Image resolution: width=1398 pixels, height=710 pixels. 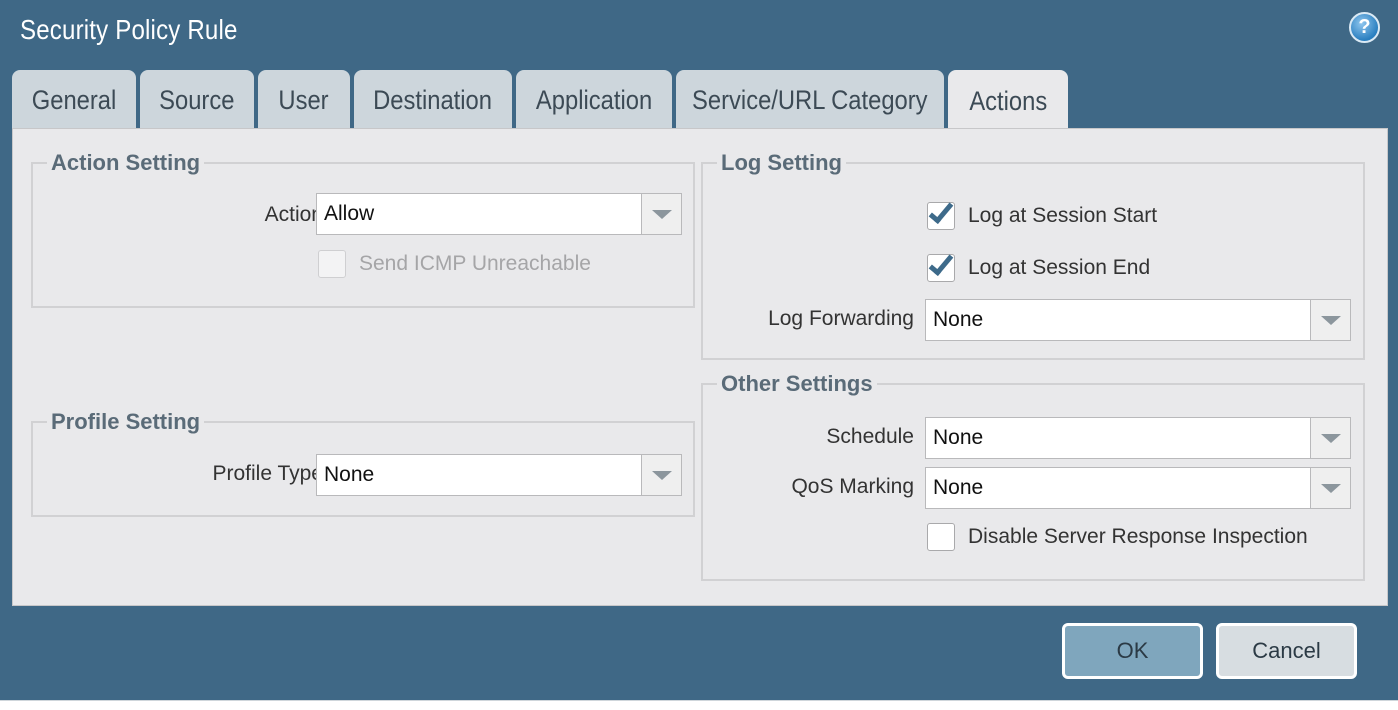 I want to click on tab-service-url-category: Service/URL Category, so click(x=810, y=100).